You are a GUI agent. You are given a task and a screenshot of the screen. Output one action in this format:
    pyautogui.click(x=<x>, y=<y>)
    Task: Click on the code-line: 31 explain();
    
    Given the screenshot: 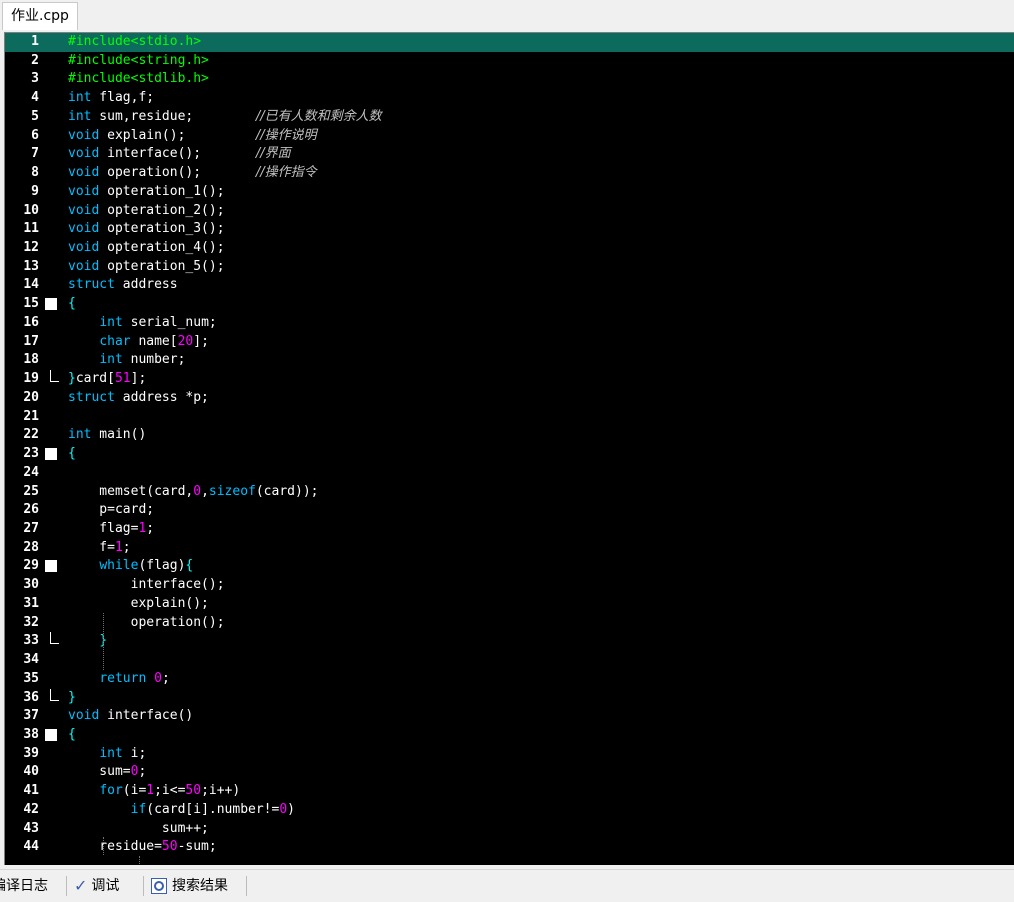 What is the action you would take?
    pyautogui.click(x=509, y=604)
    